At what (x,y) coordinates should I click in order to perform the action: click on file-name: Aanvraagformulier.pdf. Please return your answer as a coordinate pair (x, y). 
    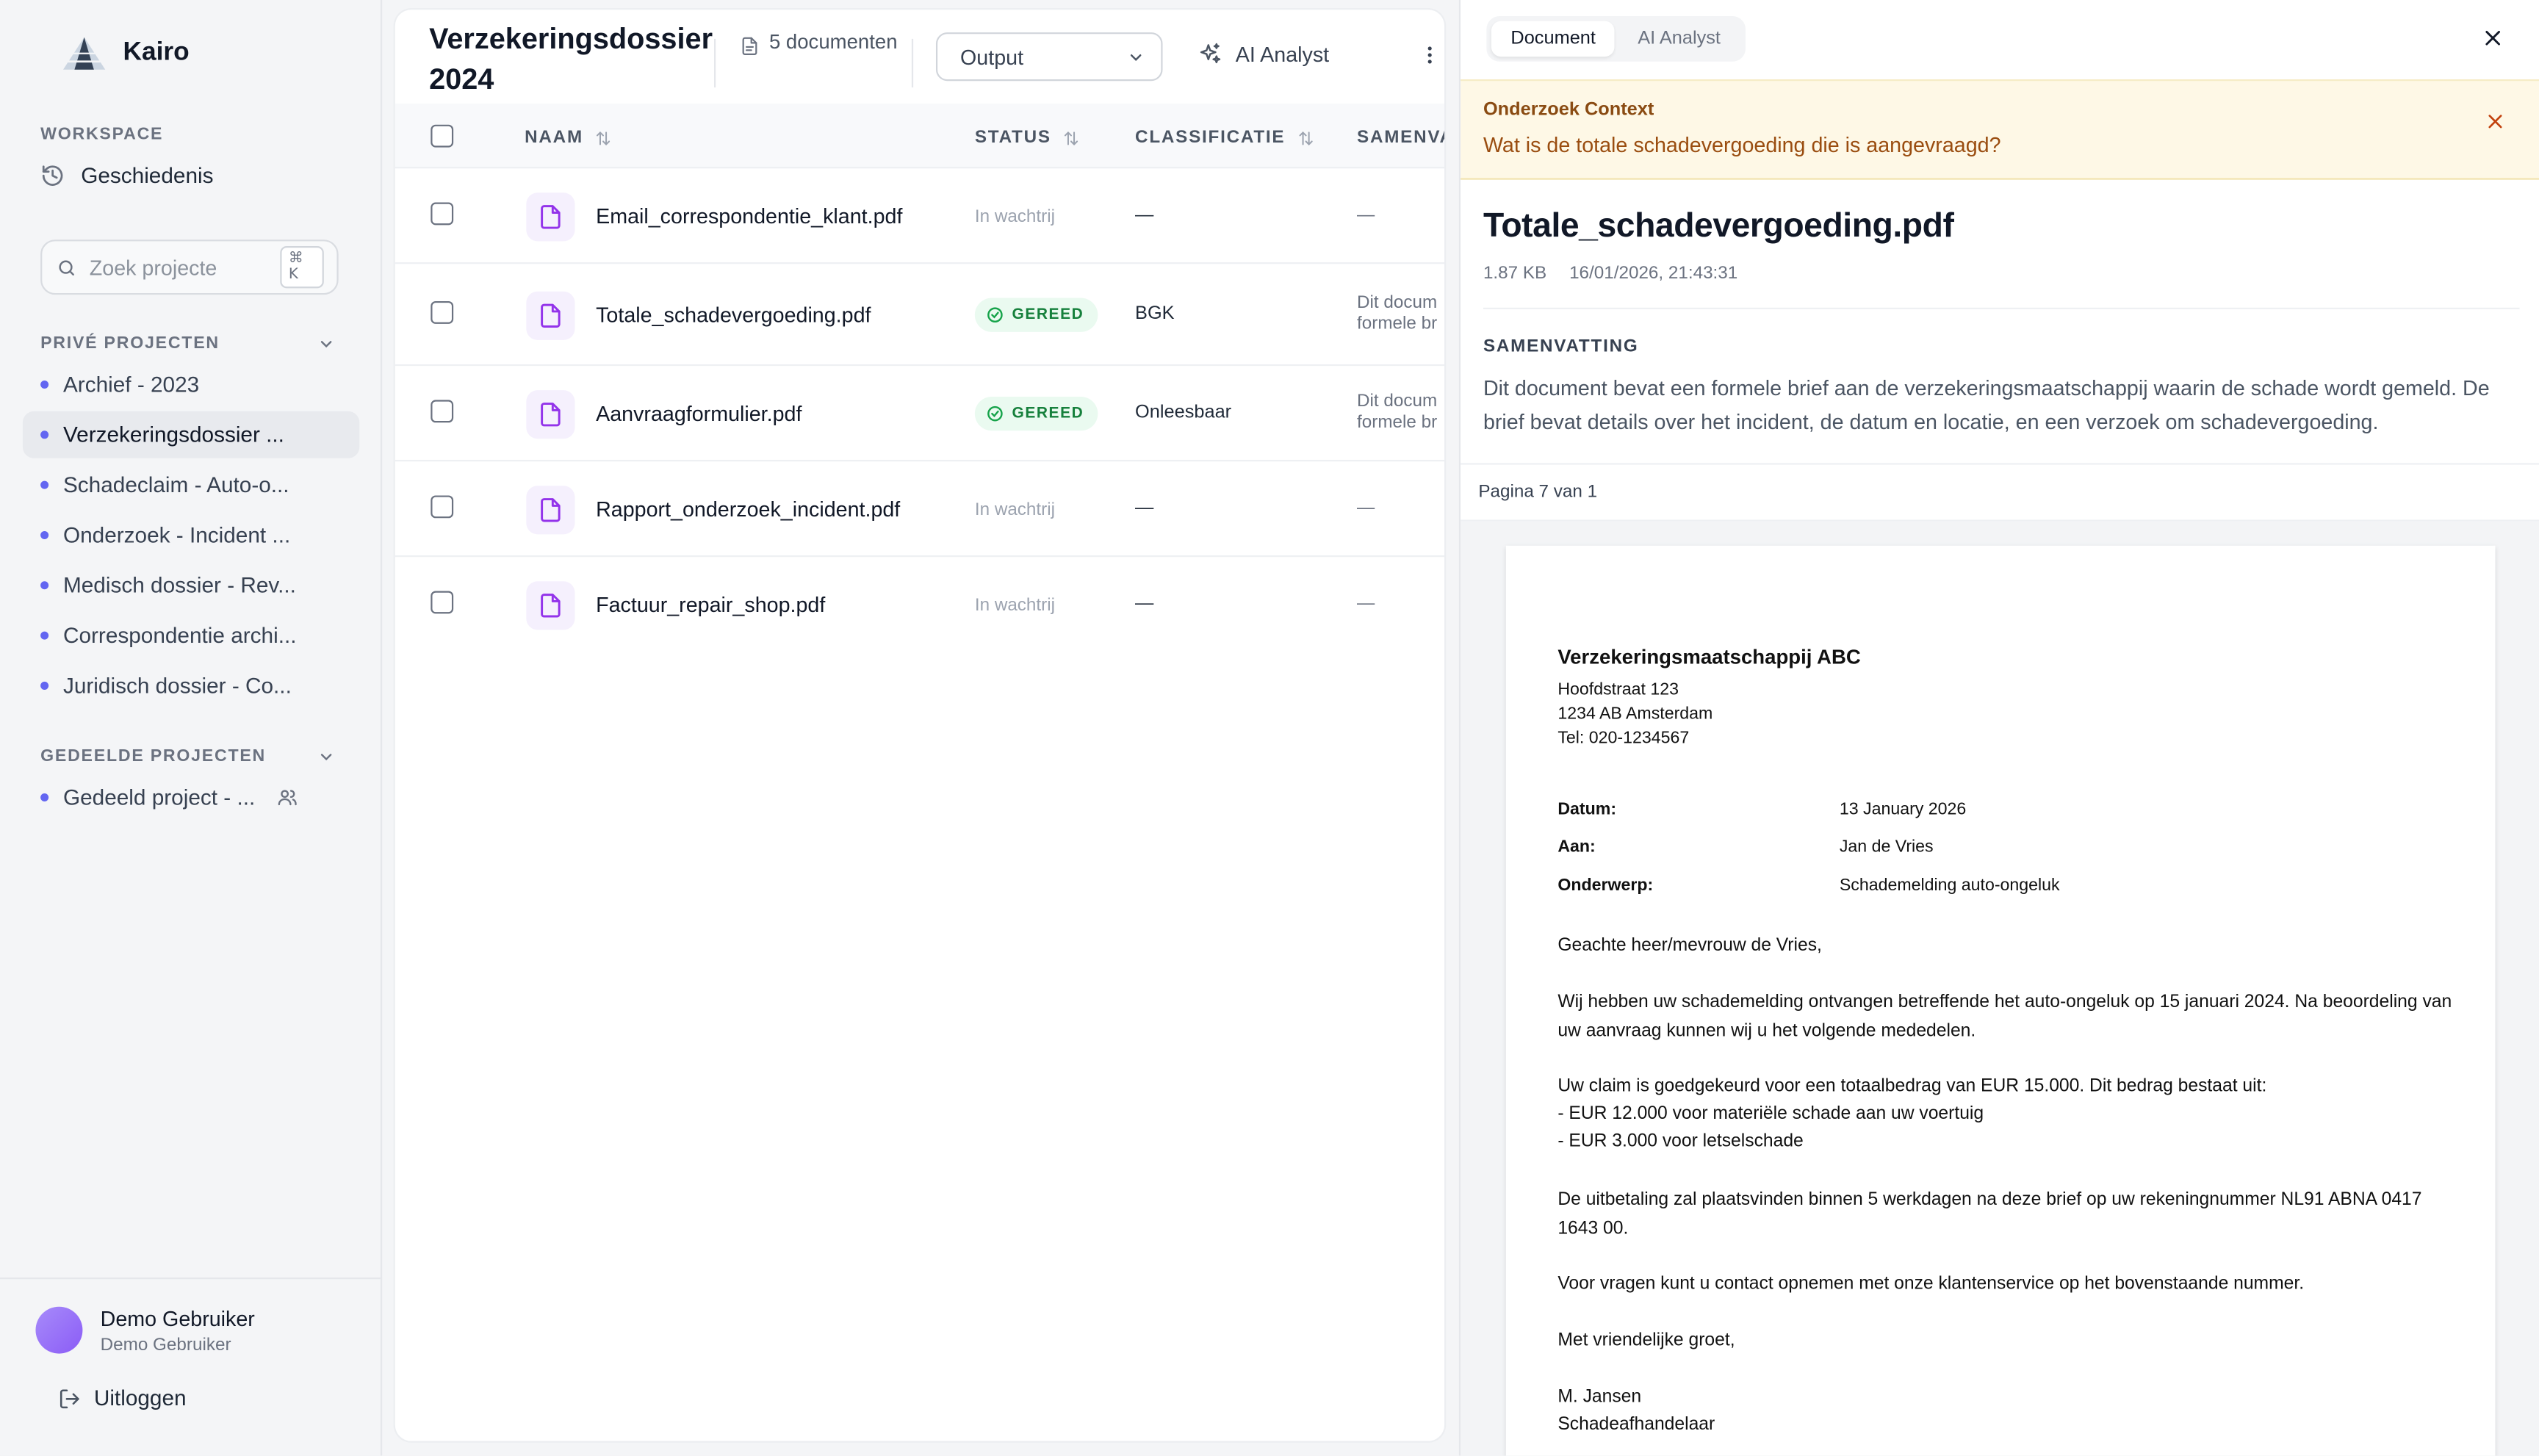
    Looking at the image, I should click on (699, 414).